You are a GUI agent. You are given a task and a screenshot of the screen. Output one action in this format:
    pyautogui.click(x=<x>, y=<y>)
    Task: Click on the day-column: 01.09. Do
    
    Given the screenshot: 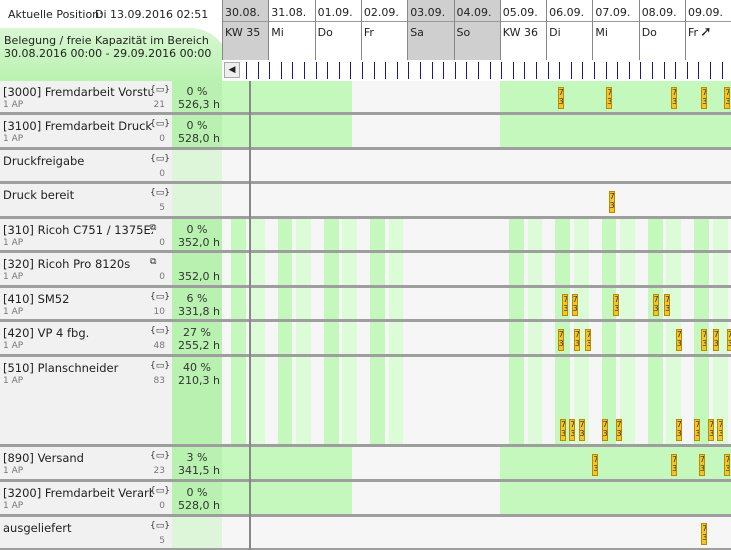 What is the action you would take?
    pyautogui.click(x=338, y=30)
    